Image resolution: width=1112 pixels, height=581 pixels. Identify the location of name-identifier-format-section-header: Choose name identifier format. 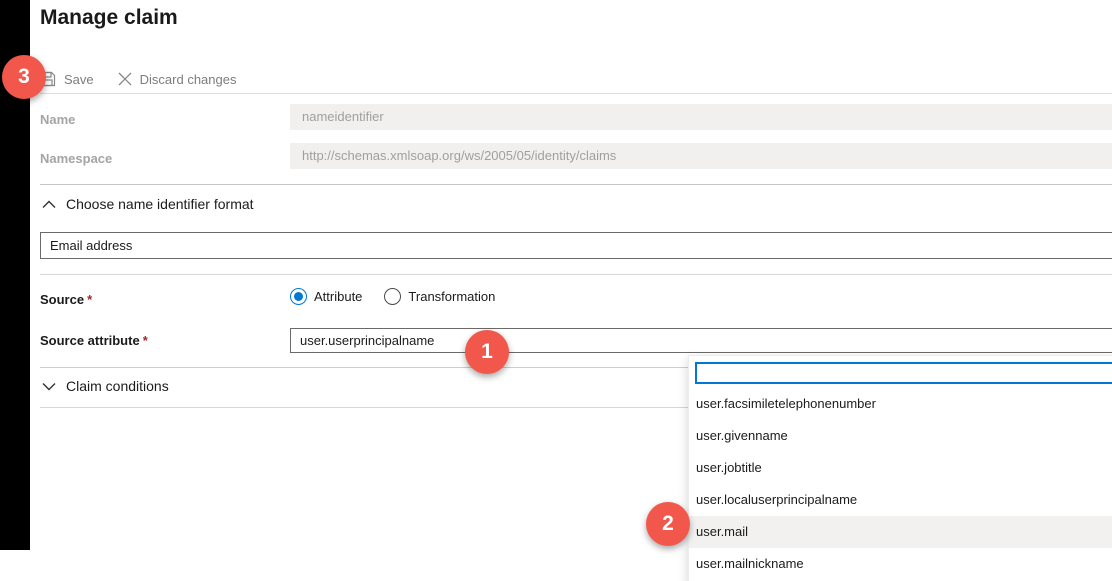
(148, 204).